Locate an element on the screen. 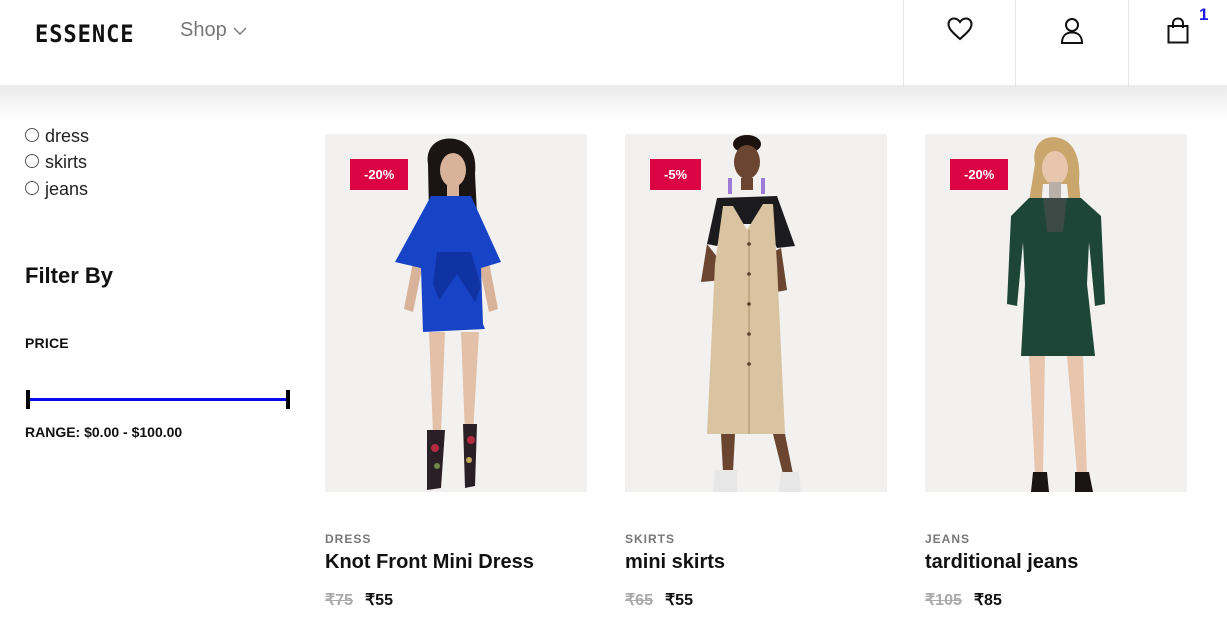 This screenshot has width=1227, height=640. category-label: skirts is located at coordinates (66, 162).